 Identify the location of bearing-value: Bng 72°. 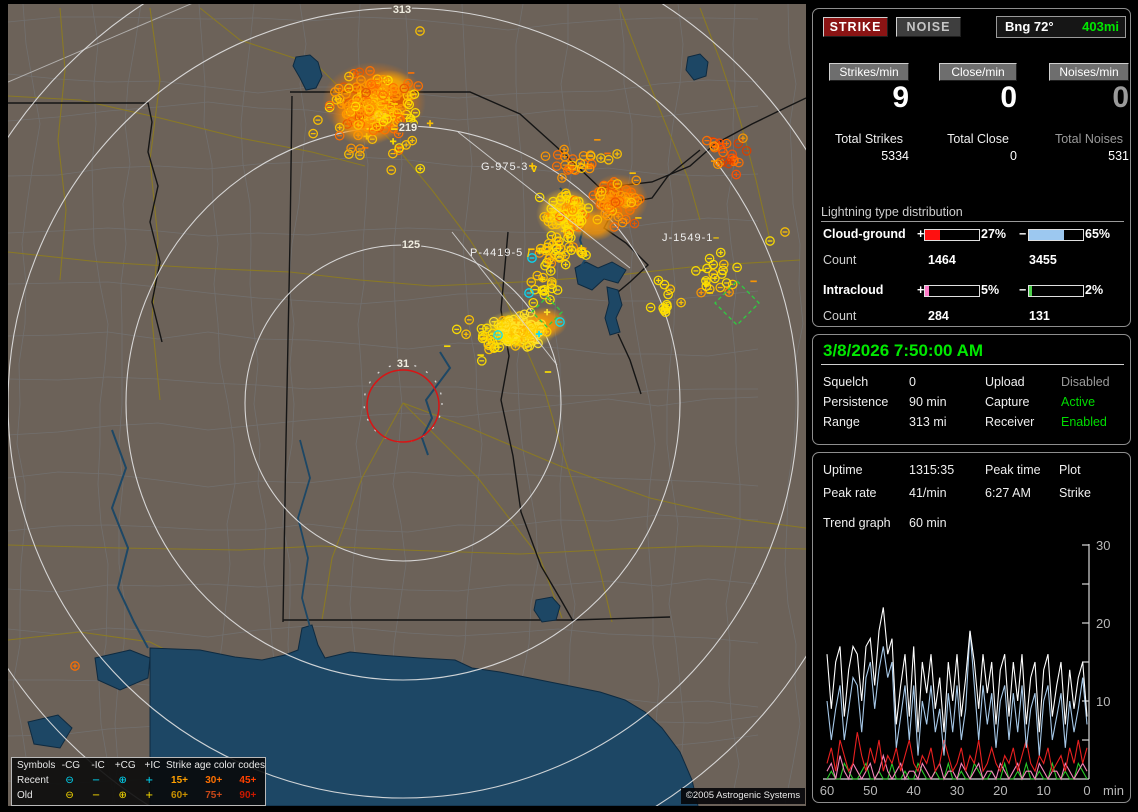
(1029, 26).